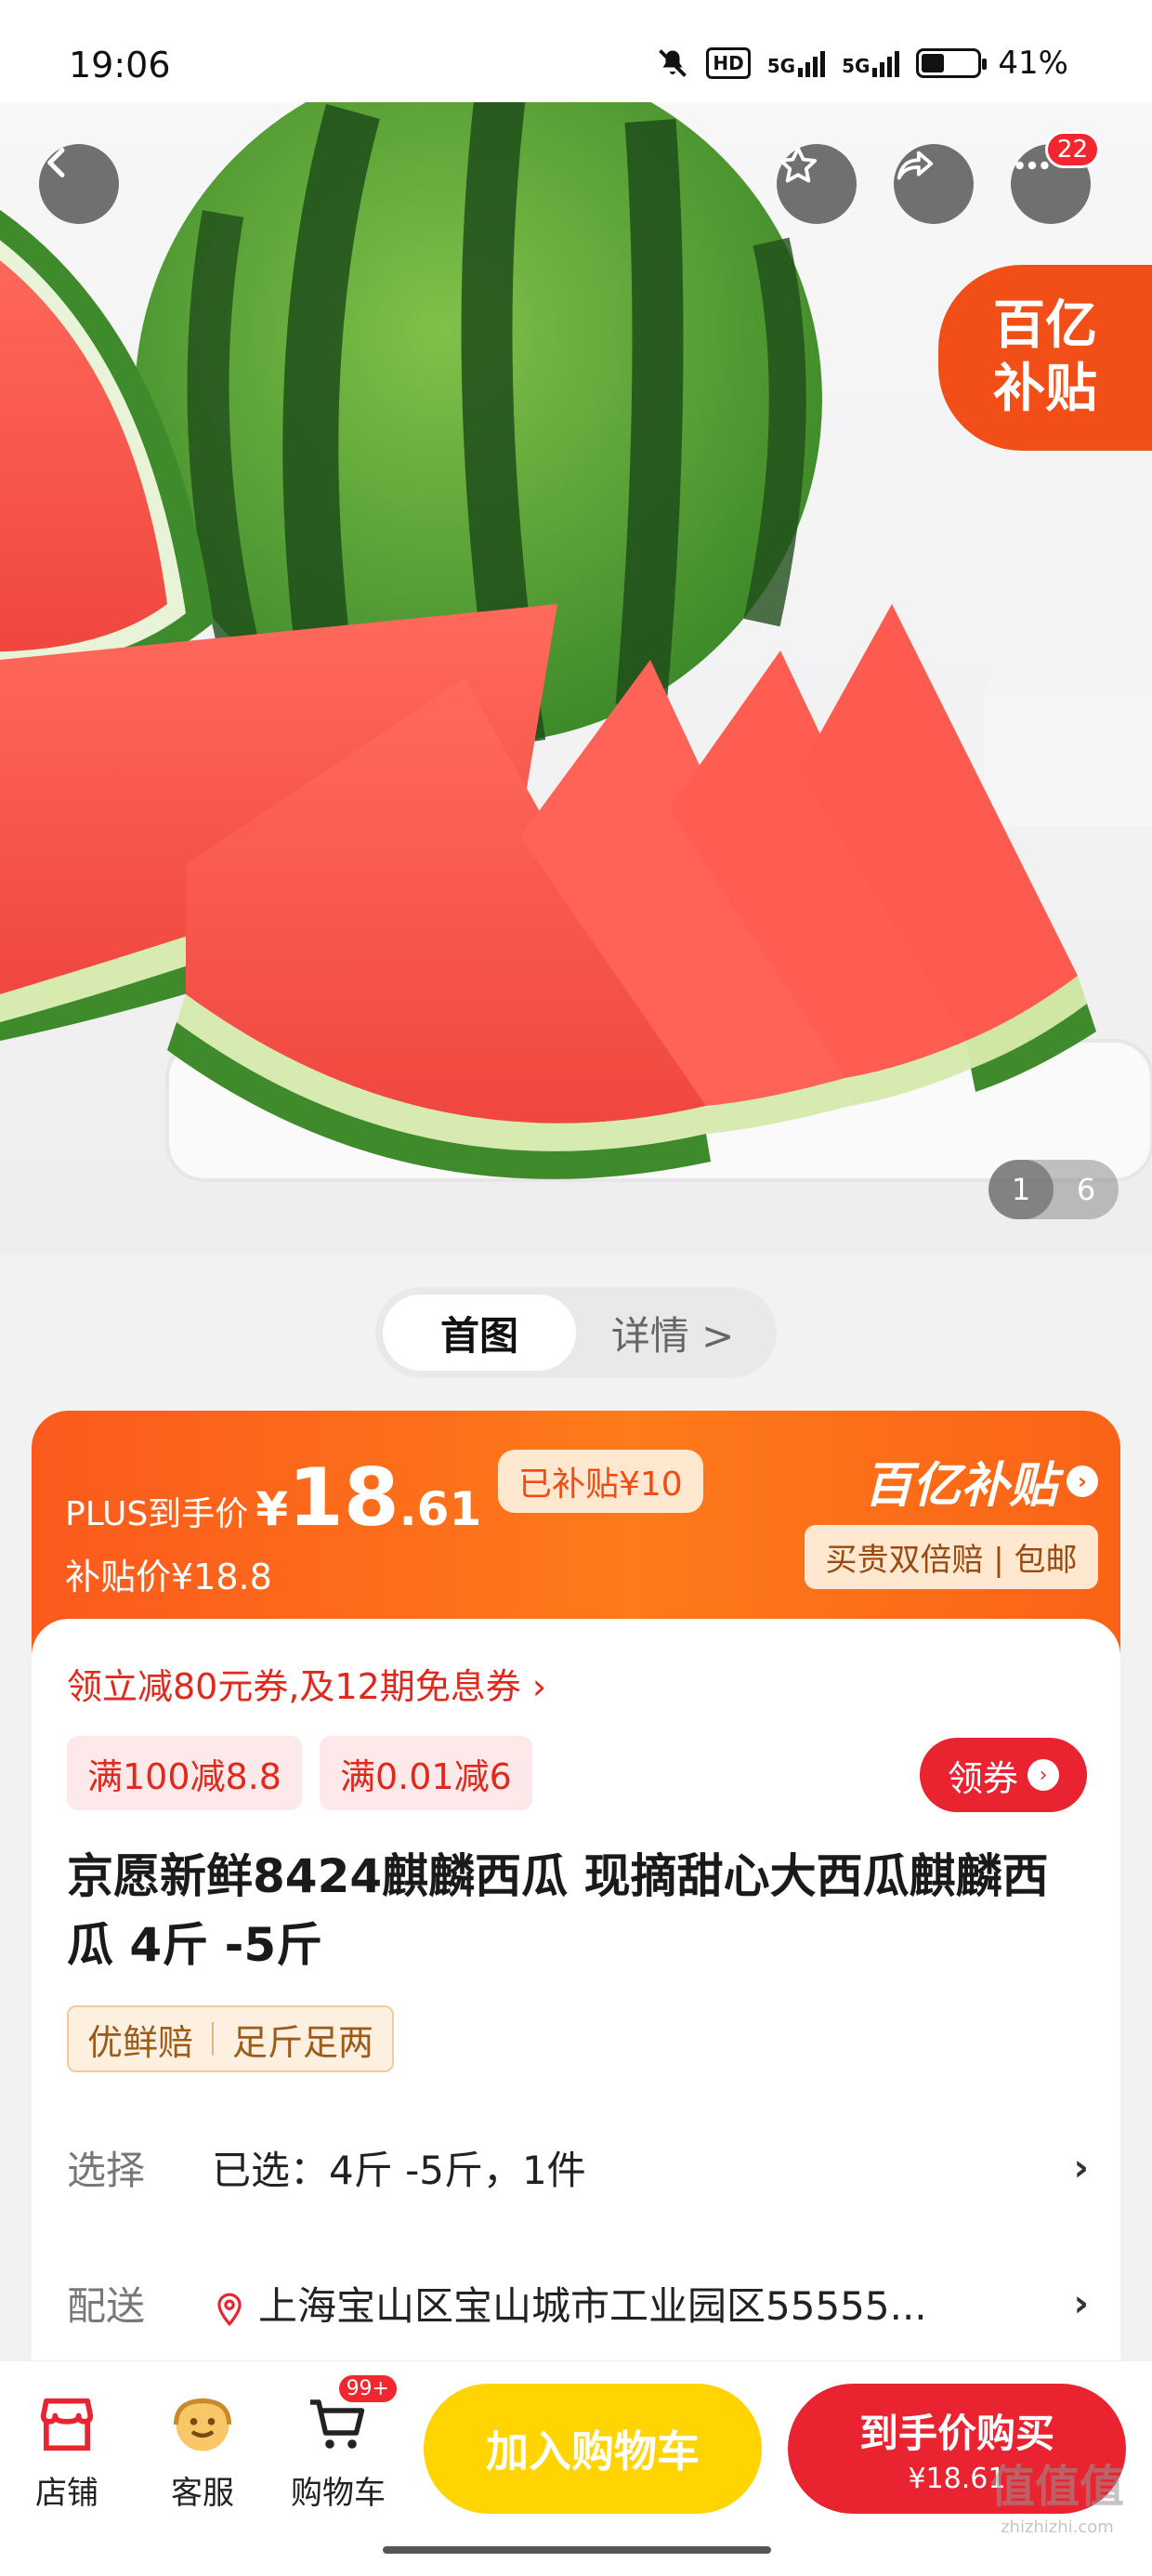 This screenshot has width=1152, height=2576. Describe the element at coordinates (1021, 1189) in the screenshot. I see `pager-current: 1` at that location.